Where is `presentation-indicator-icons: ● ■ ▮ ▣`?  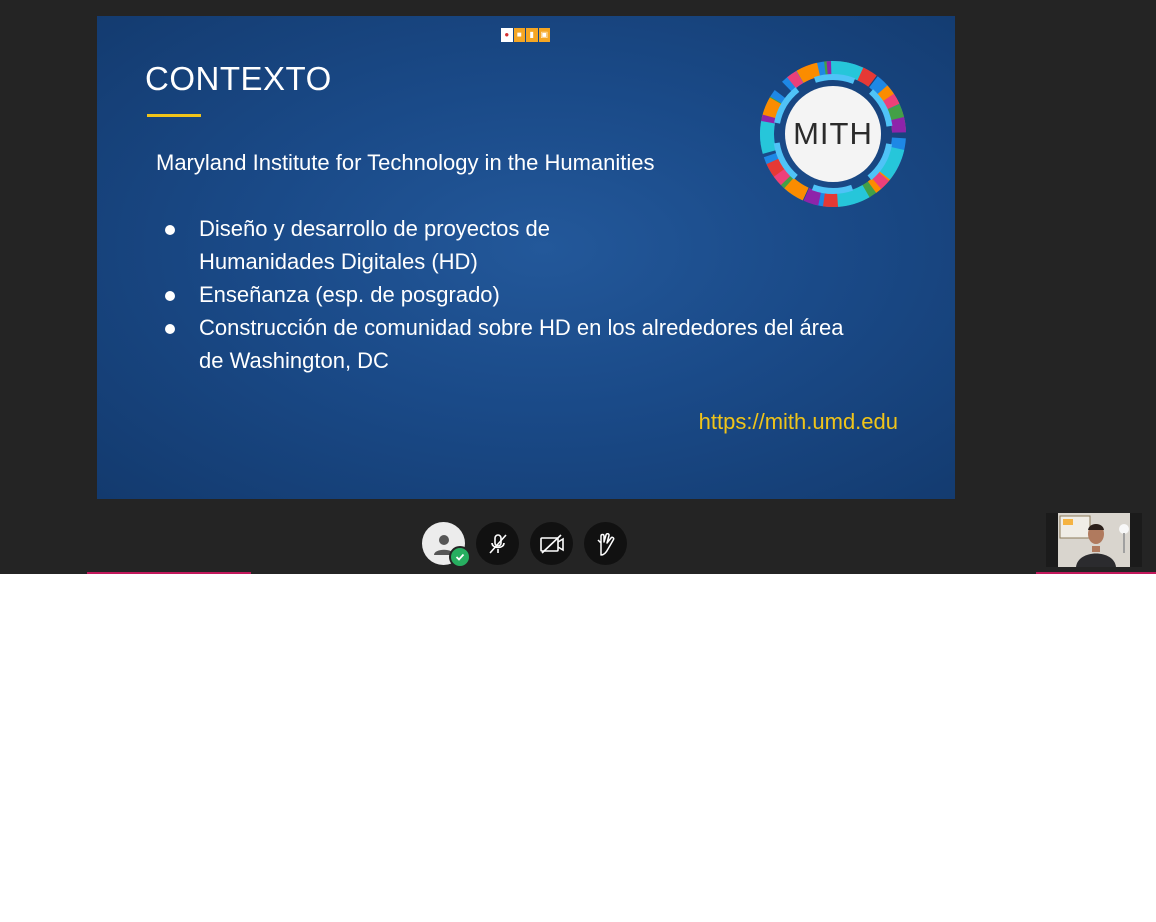
presentation-indicator-icons: ● ■ ▮ ▣ is located at coordinates (525, 35).